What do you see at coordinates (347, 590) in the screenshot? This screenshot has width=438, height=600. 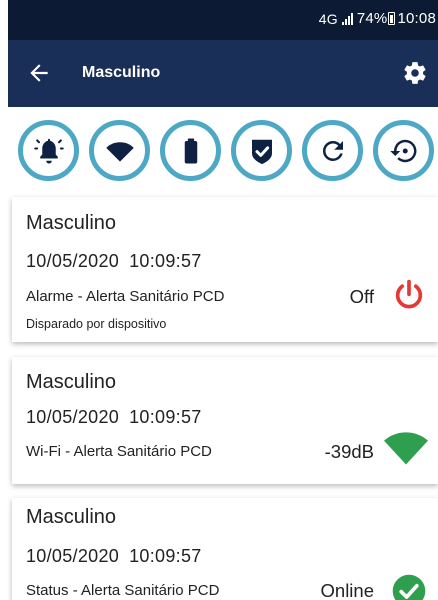 I see `card-value: Online` at bounding box center [347, 590].